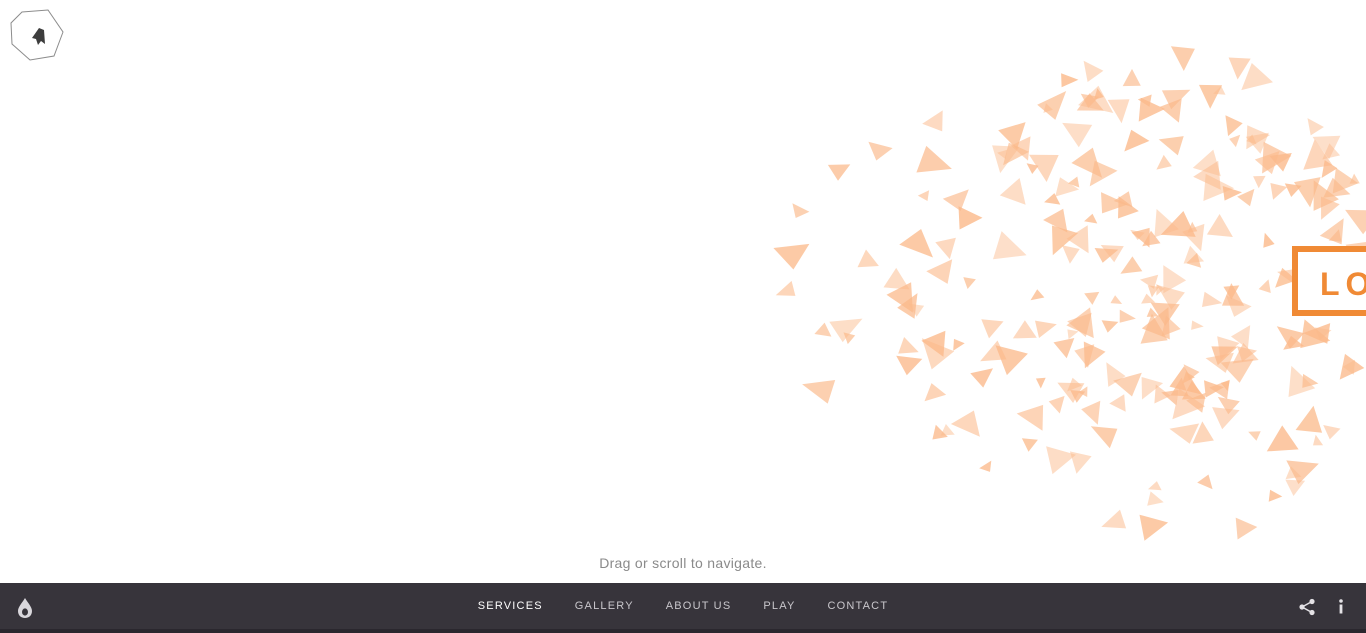 This screenshot has width=1366, height=633. Describe the element at coordinates (1341, 607) in the screenshot. I see `info-icon` at that location.